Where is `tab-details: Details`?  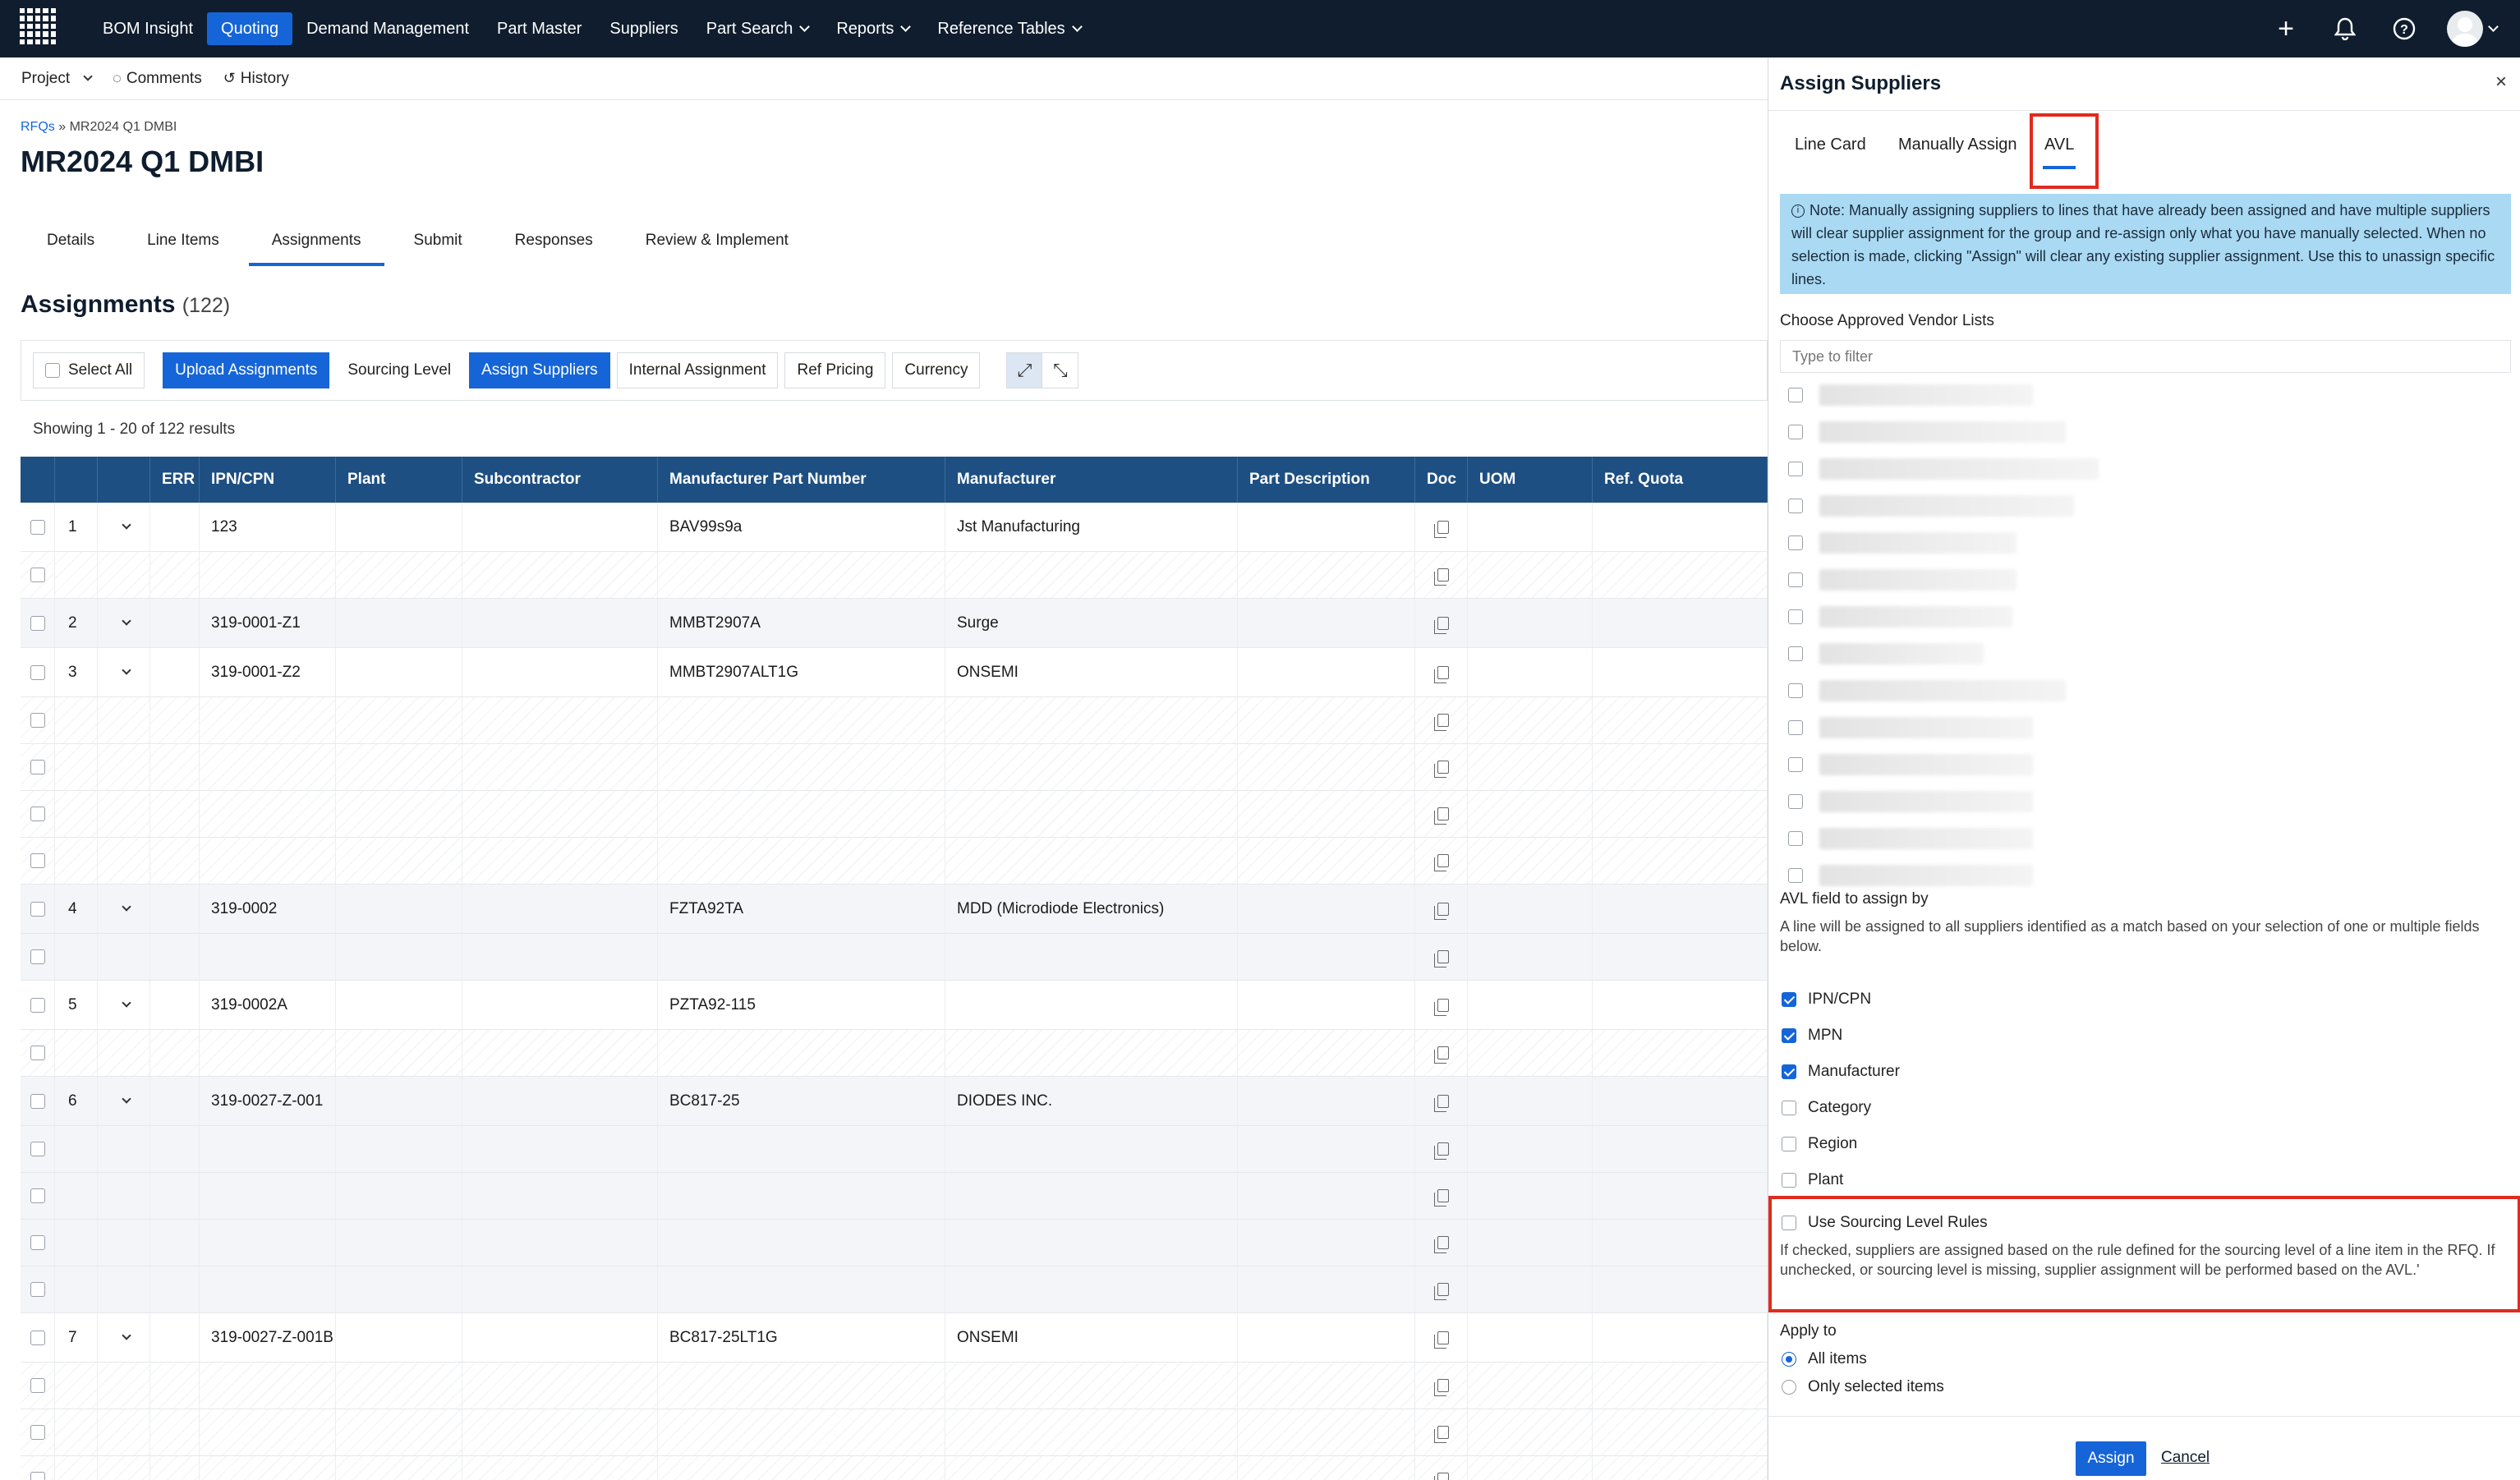 tab-details: Details is located at coordinates (71, 244).